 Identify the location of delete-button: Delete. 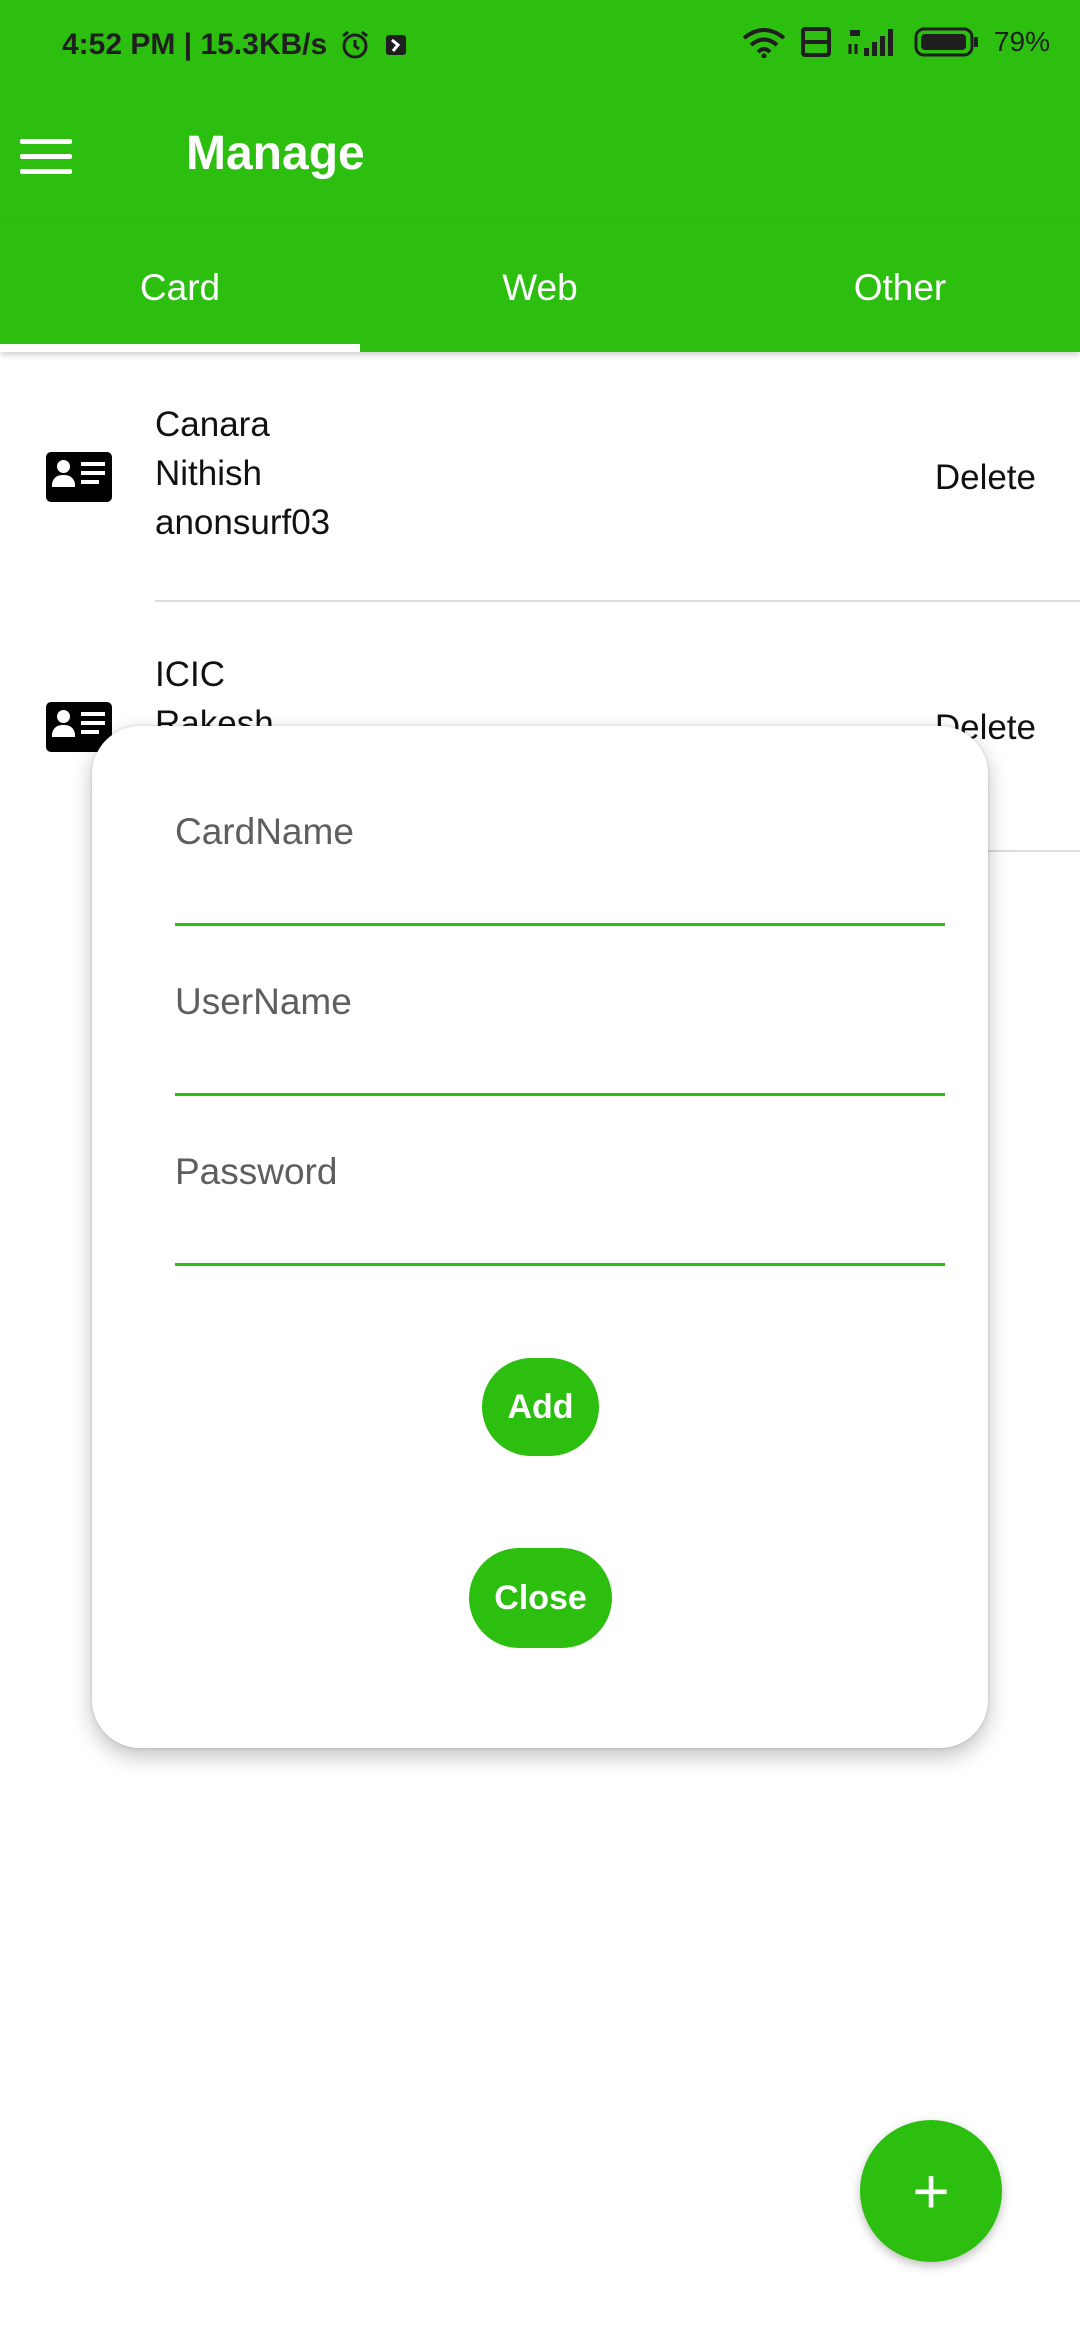
(985, 478).